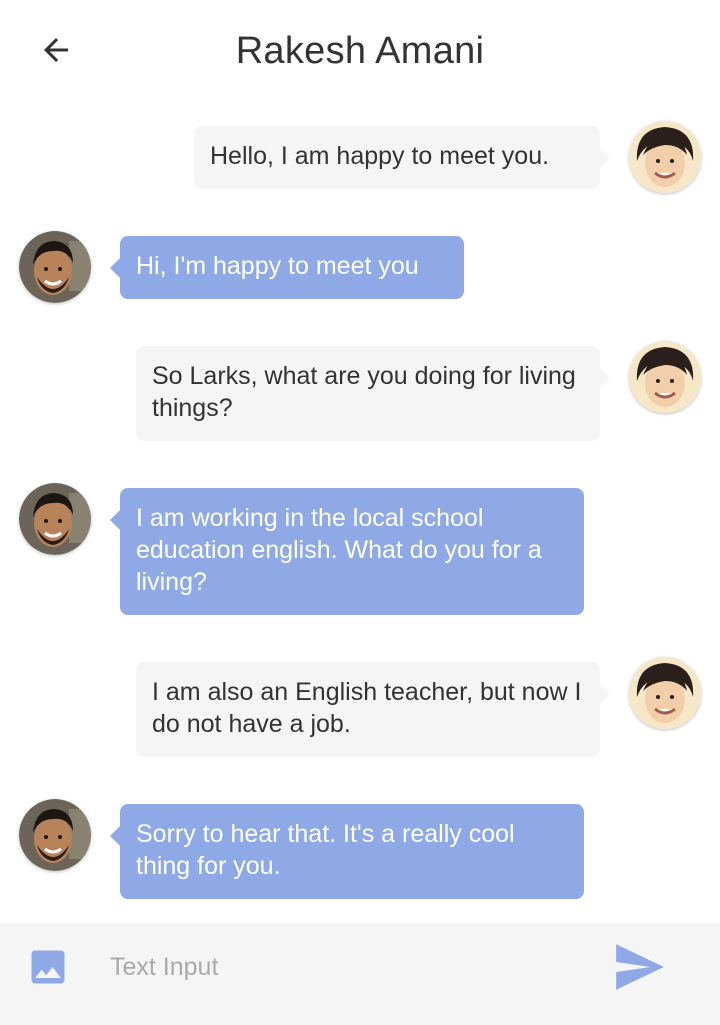 The height and width of the screenshot is (1025, 720). Describe the element at coordinates (350, 967) in the screenshot. I see `message-input` at that location.